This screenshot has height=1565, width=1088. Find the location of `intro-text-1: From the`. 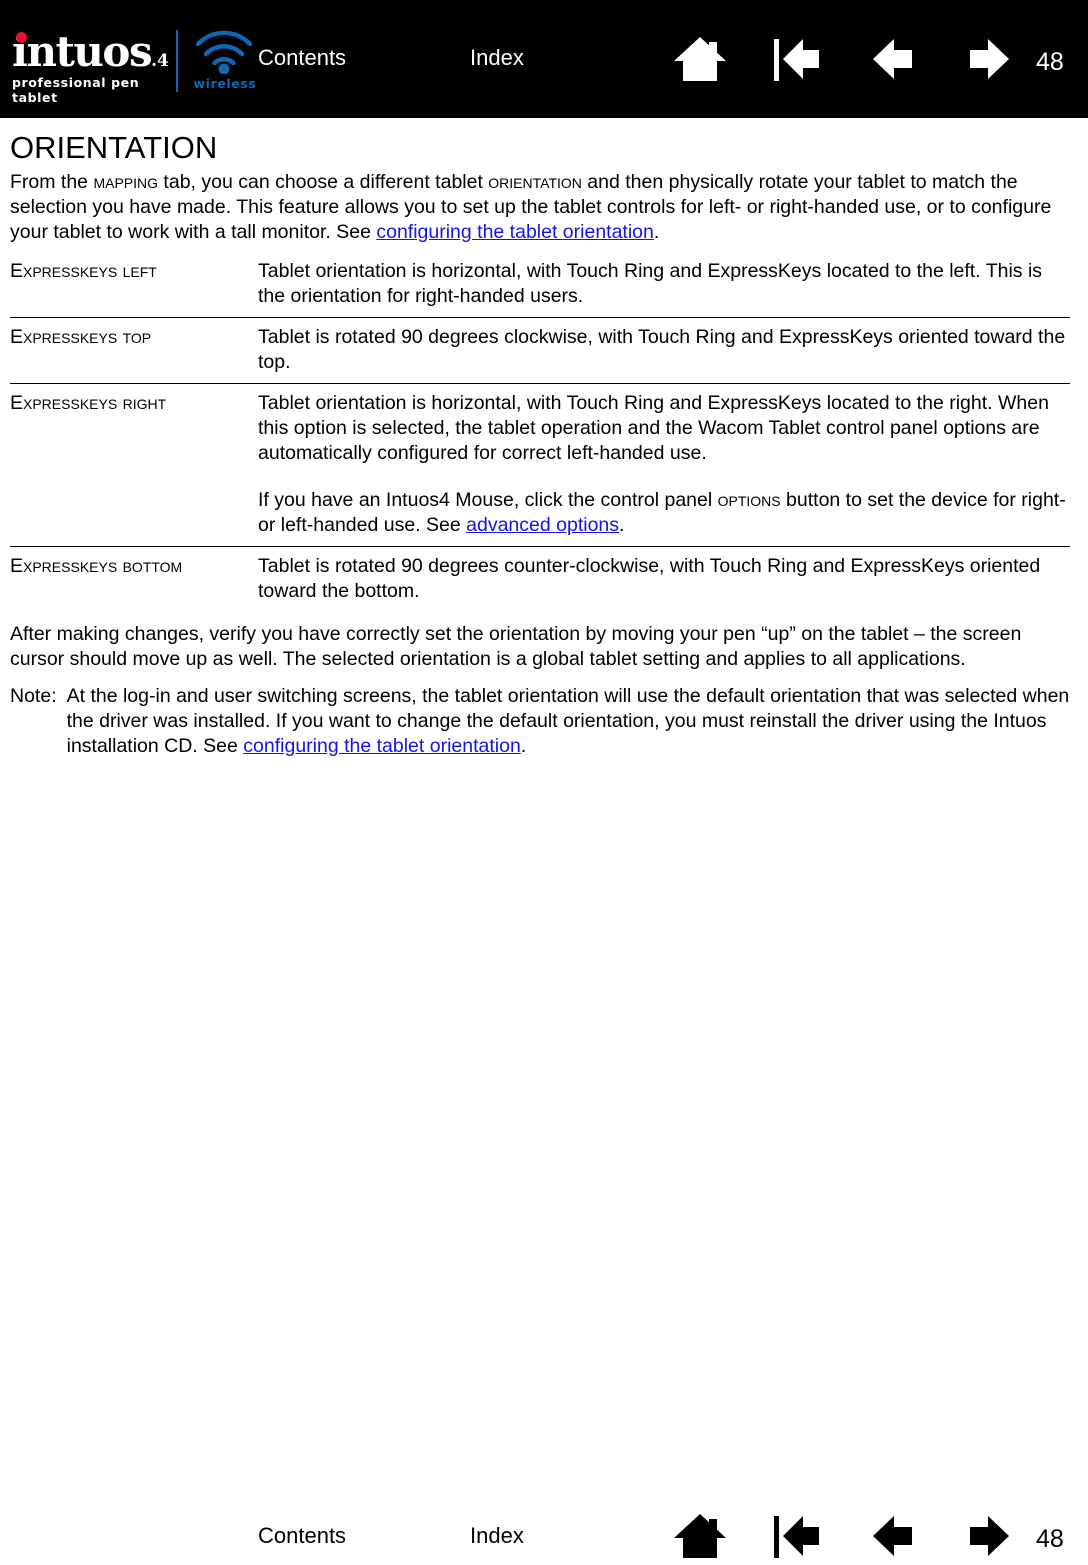

intro-text-1: From the is located at coordinates (52, 182).